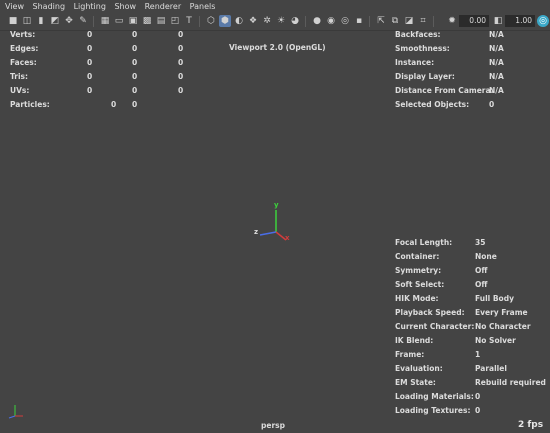 The image size is (550, 433). Describe the element at coordinates (119, 21) in the screenshot. I see `film-gate-icon: ▭` at that location.